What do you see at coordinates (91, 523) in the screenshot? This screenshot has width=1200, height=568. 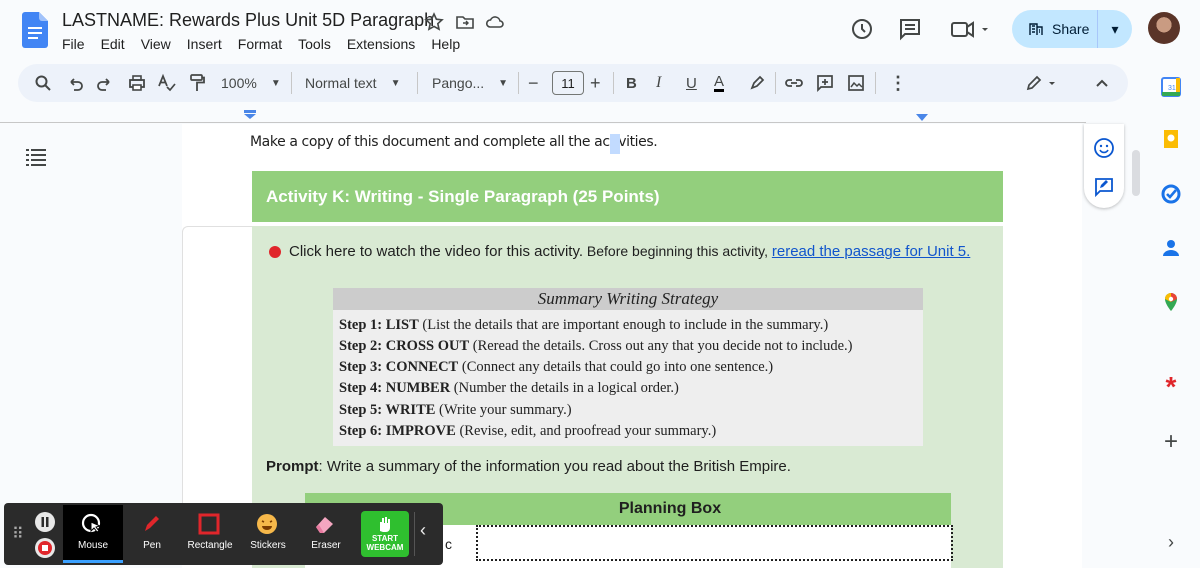 I see `mouse-cursor-icon` at bounding box center [91, 523].